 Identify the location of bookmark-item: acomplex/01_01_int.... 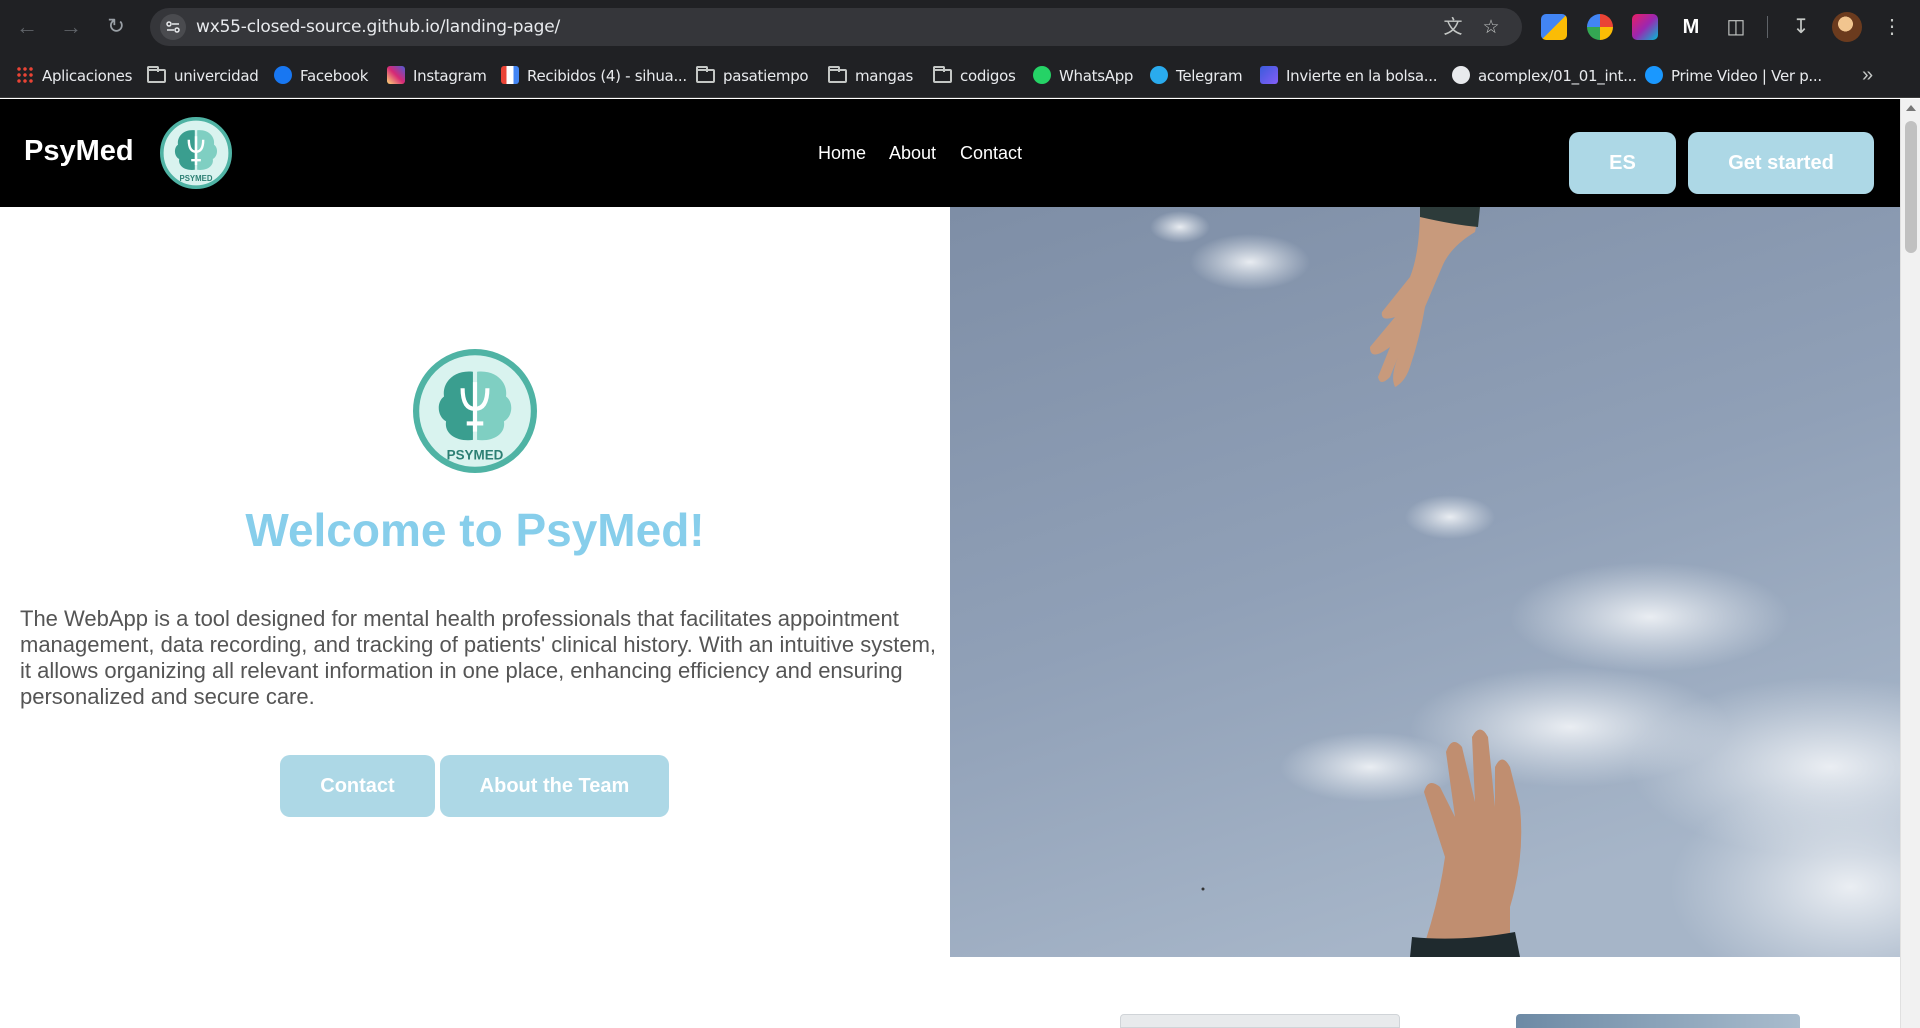
(1544, 76).